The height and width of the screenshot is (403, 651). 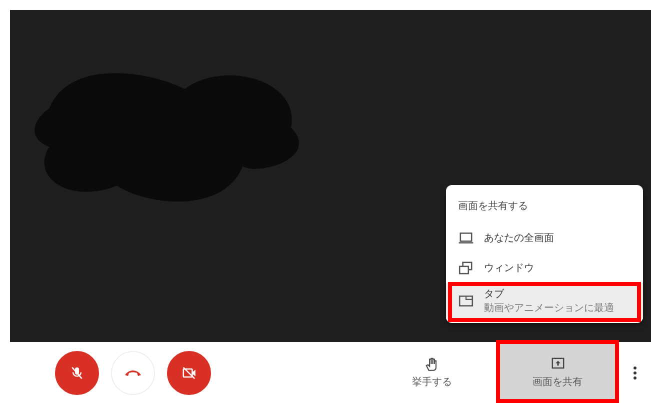 What do you see at coordinates (549, 308) in the screenshot?
I see `menu-item-subtitle: 動画やアニメーションに最適` at bounding box center [549, 308].